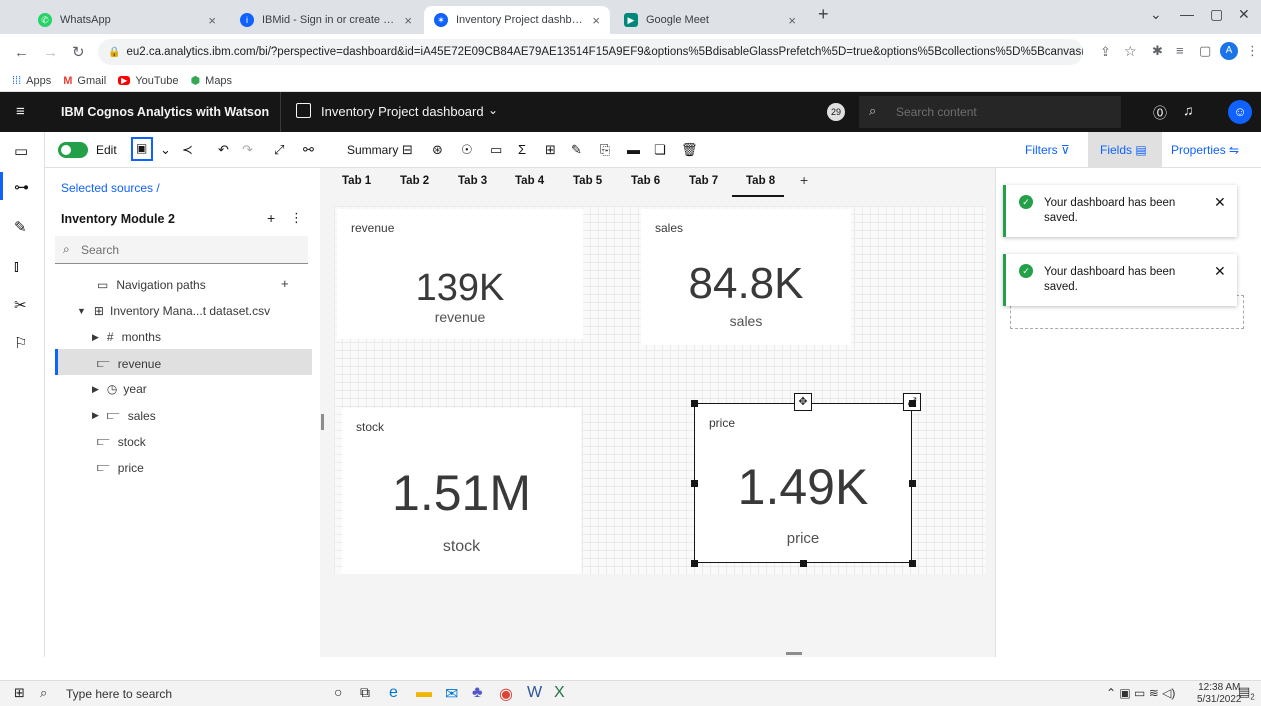 Image resolution: width=1261 pixels, height=706 pixels. I want to click on tab-6: Tab 6, so click(645, 181).